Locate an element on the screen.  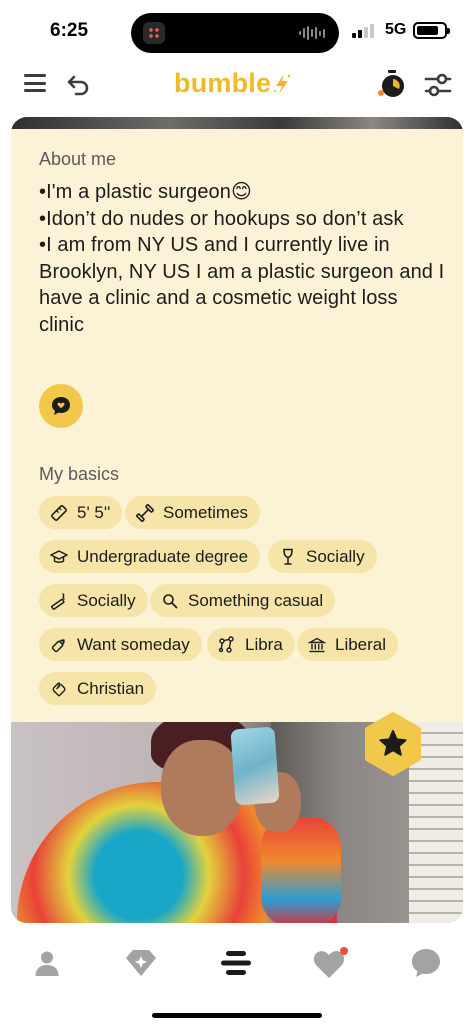
bottom-navigation is located at coordinates (237, 963).